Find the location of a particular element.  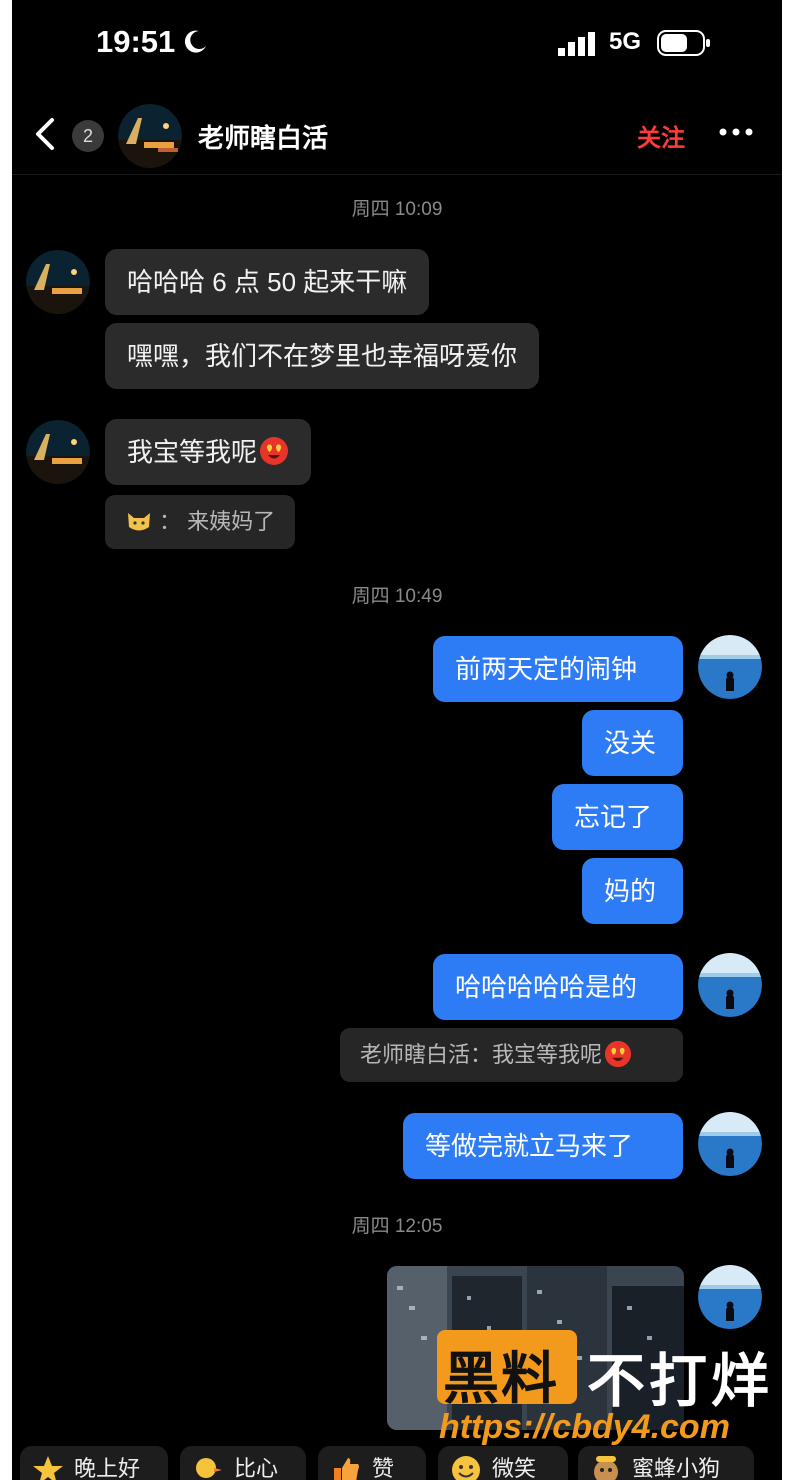

star-face-icon is located at coordinates (48, 1468).